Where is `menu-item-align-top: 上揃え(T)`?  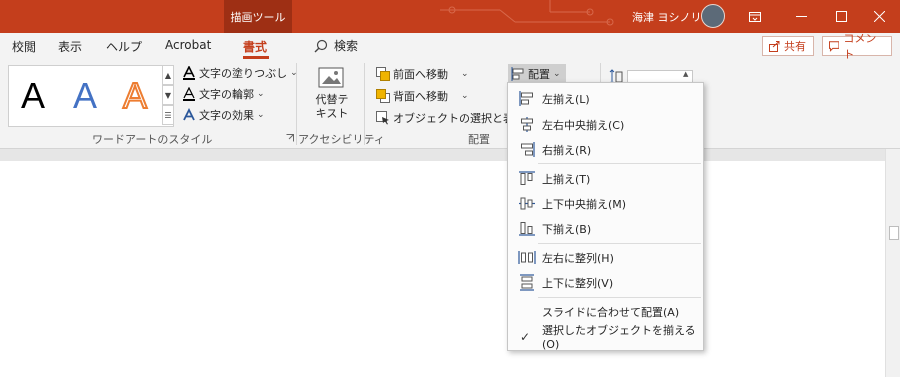 menu-item-align-top: 上揃え(T) is located at coordinates (605, 178).